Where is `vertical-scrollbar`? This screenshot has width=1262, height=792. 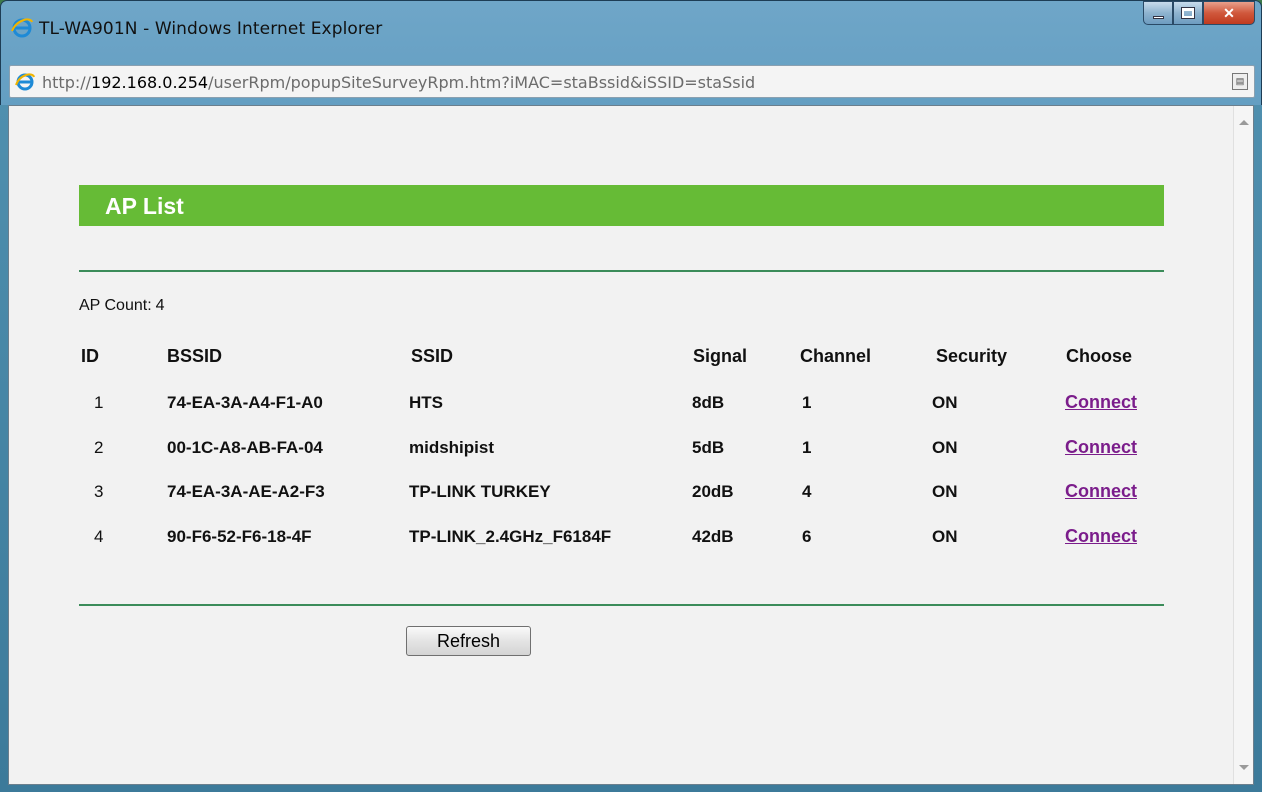
vertical-scrollbar is located at coordinates (1243, 445).